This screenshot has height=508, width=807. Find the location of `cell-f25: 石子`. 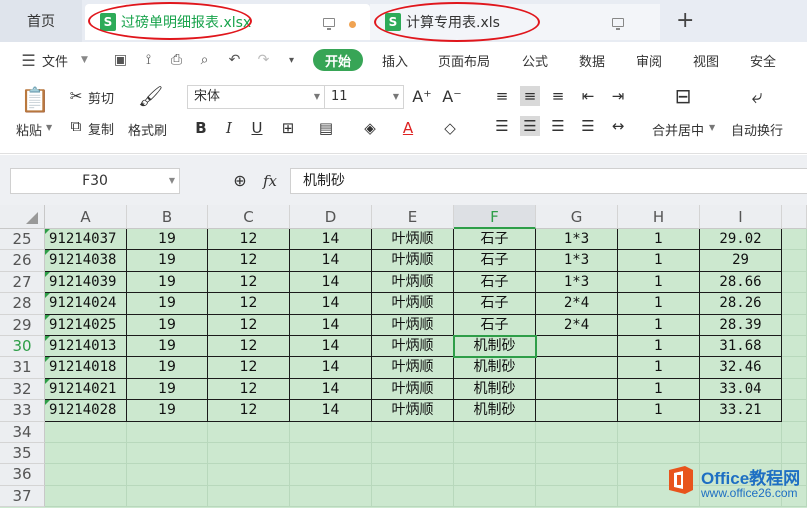

cell-f25: 石子 is located at coordinates (495, 240).